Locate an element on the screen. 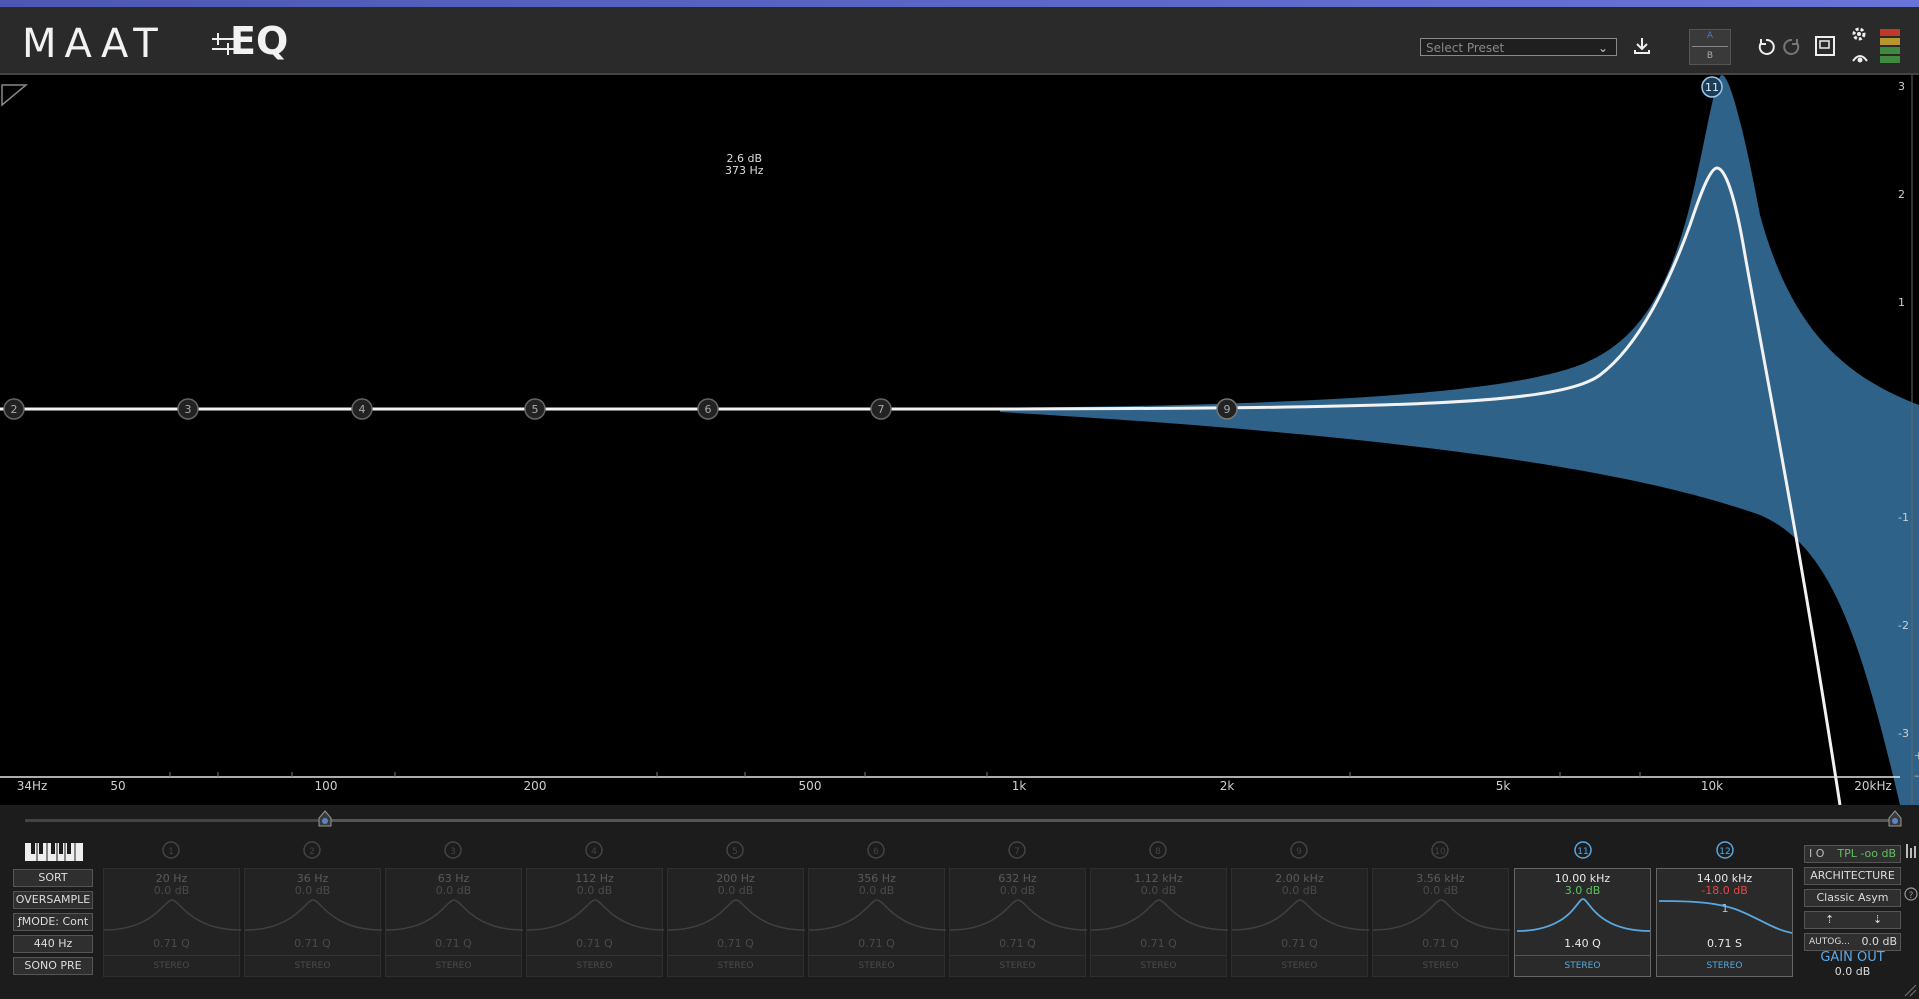 This screenshot has width=1919, height=999. band-10-card: 3.56 kHz 0.0 dB 0.71 Q STEREO is located at coordinates (1441, 923).